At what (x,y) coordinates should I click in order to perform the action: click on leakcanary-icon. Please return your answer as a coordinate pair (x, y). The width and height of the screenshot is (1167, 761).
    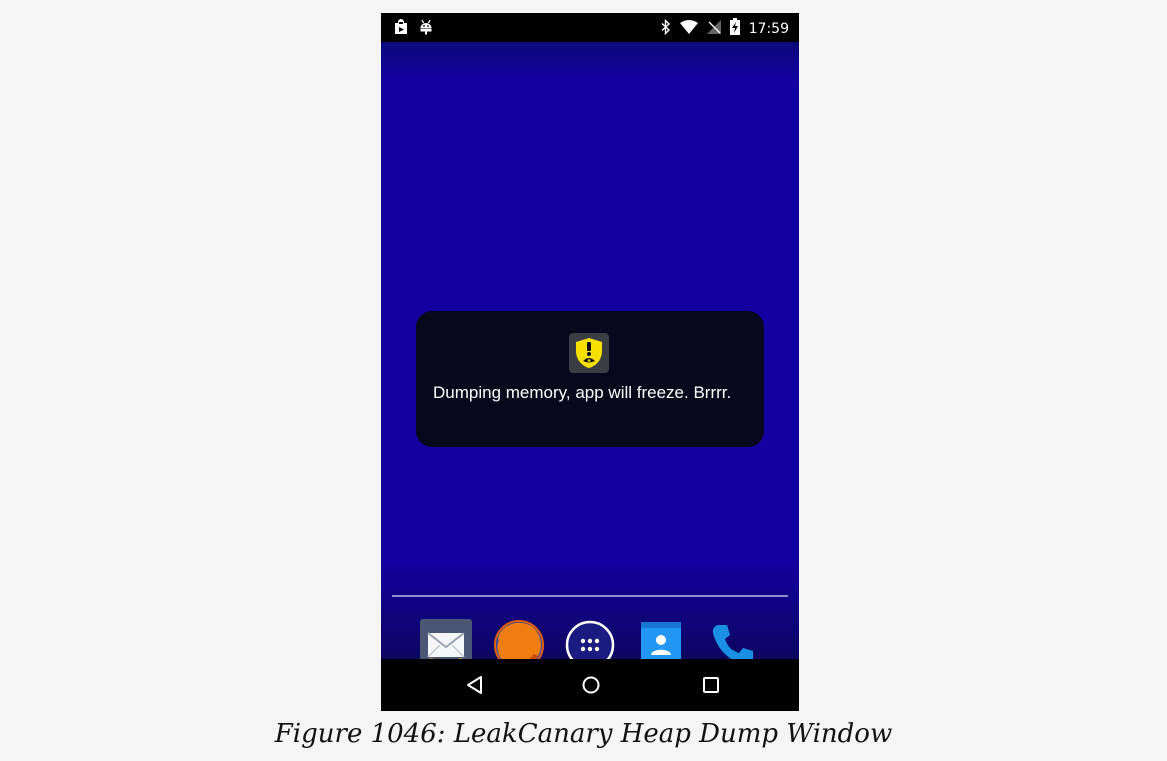
    Looking at the image, I should click on (589, 353).